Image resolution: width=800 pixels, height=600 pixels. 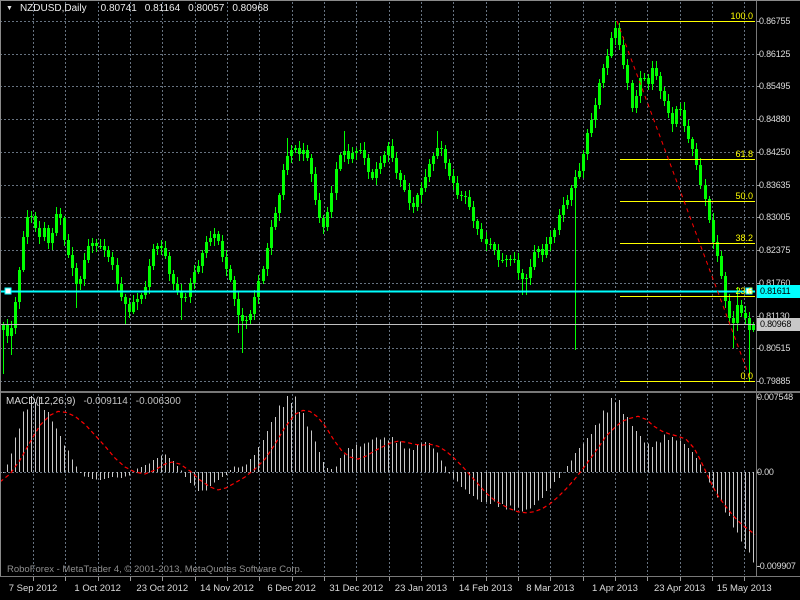 I want to click on price-axis-separator, so click(x=756, y=288).